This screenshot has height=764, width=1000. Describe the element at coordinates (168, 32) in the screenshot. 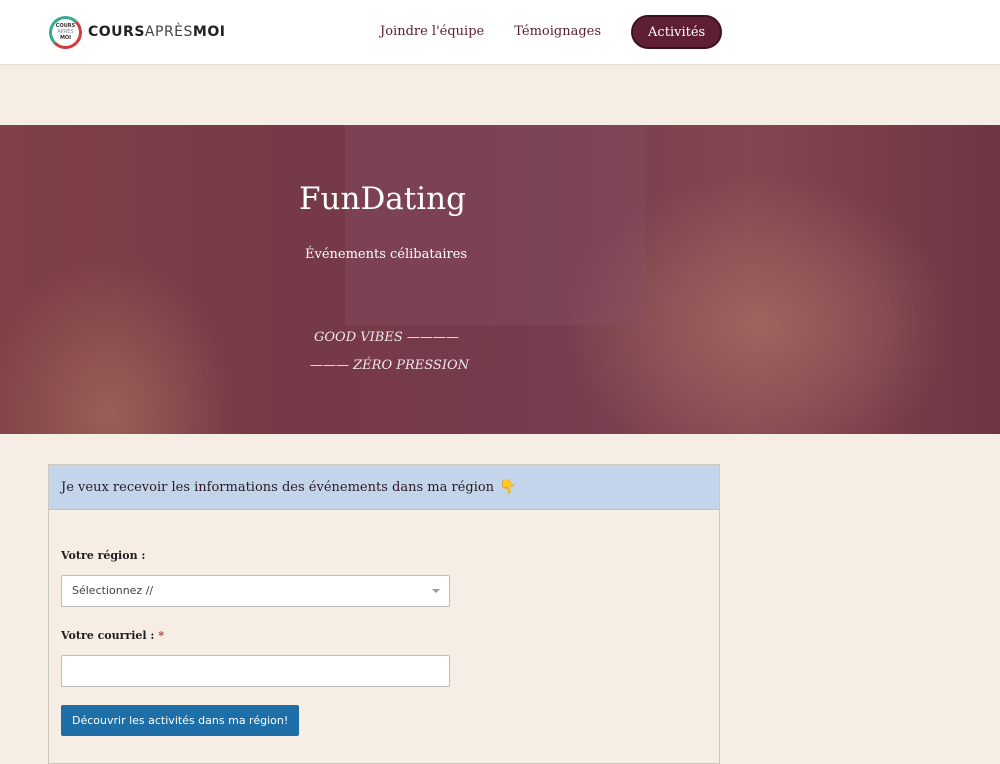

I see `logo-word-2: APRÈS` at that location.